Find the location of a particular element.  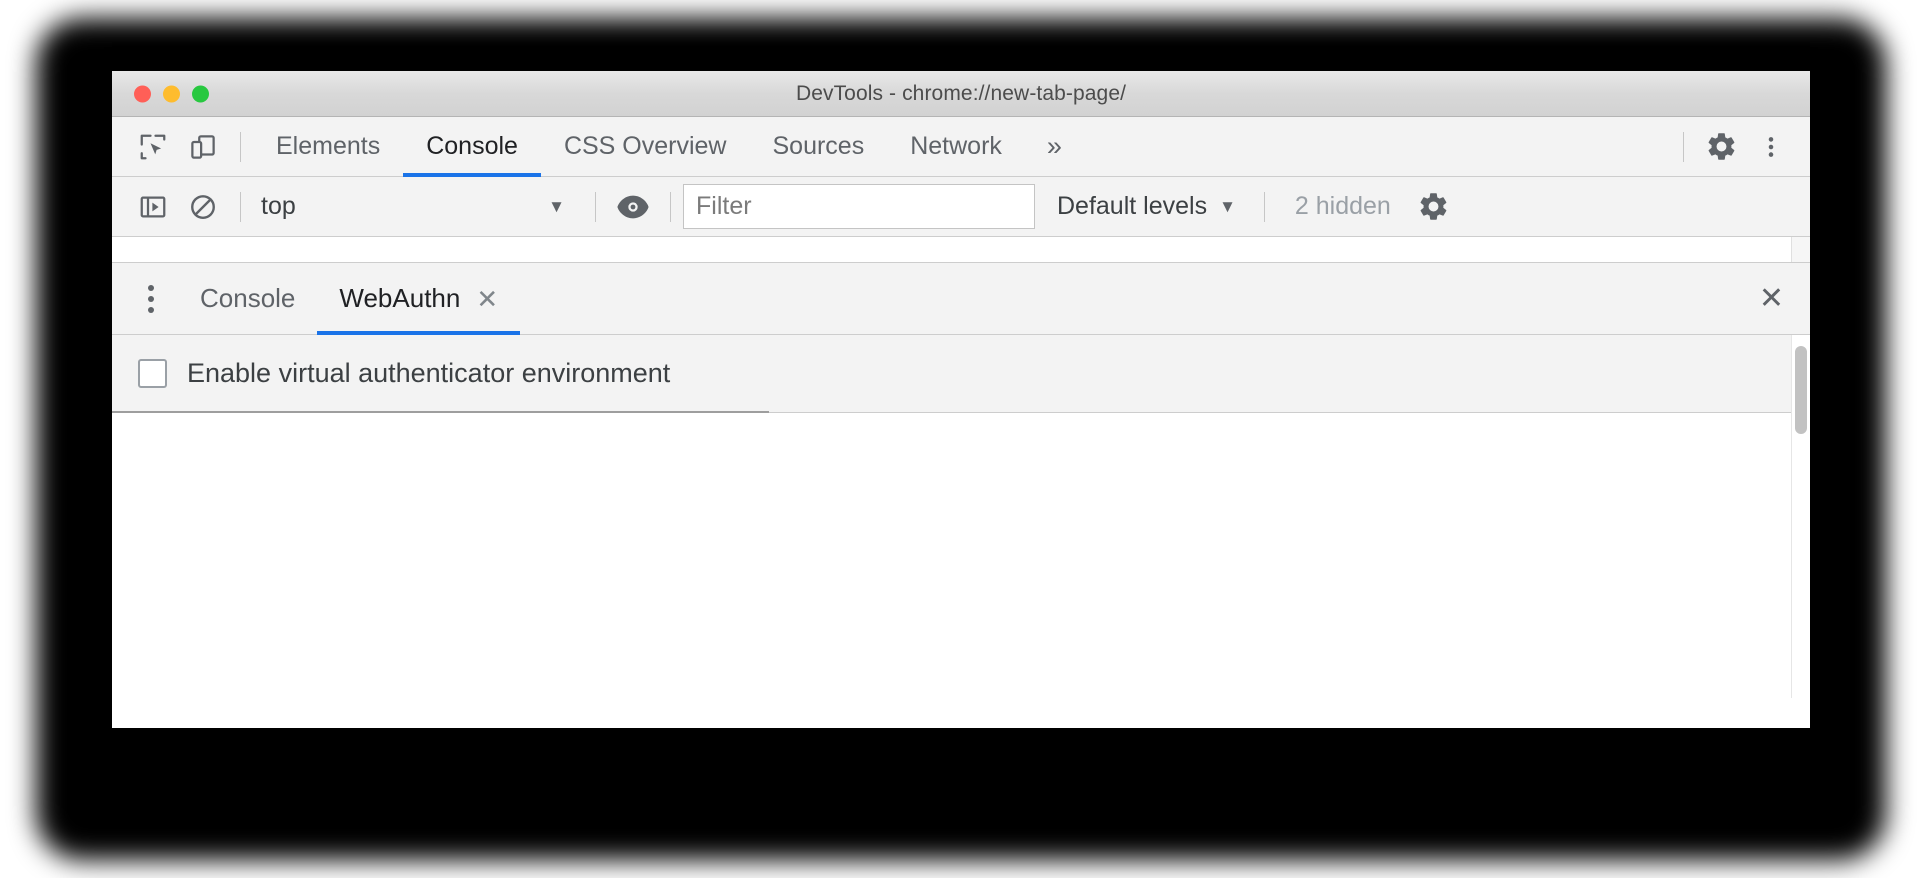

execution-context-value: top is located at coordinates (278, 206).